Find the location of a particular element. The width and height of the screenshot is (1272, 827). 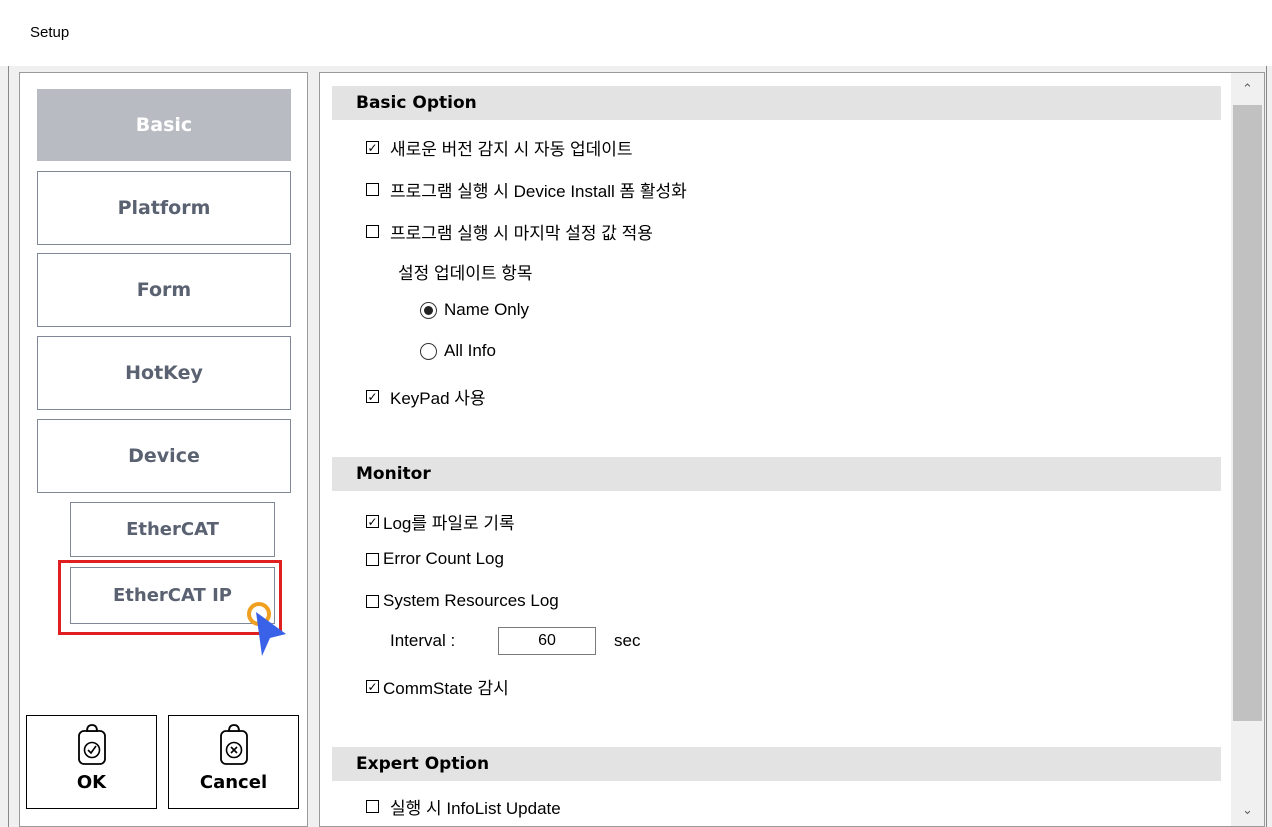

nav-item-label: Device is located at coordinates (164, 456).